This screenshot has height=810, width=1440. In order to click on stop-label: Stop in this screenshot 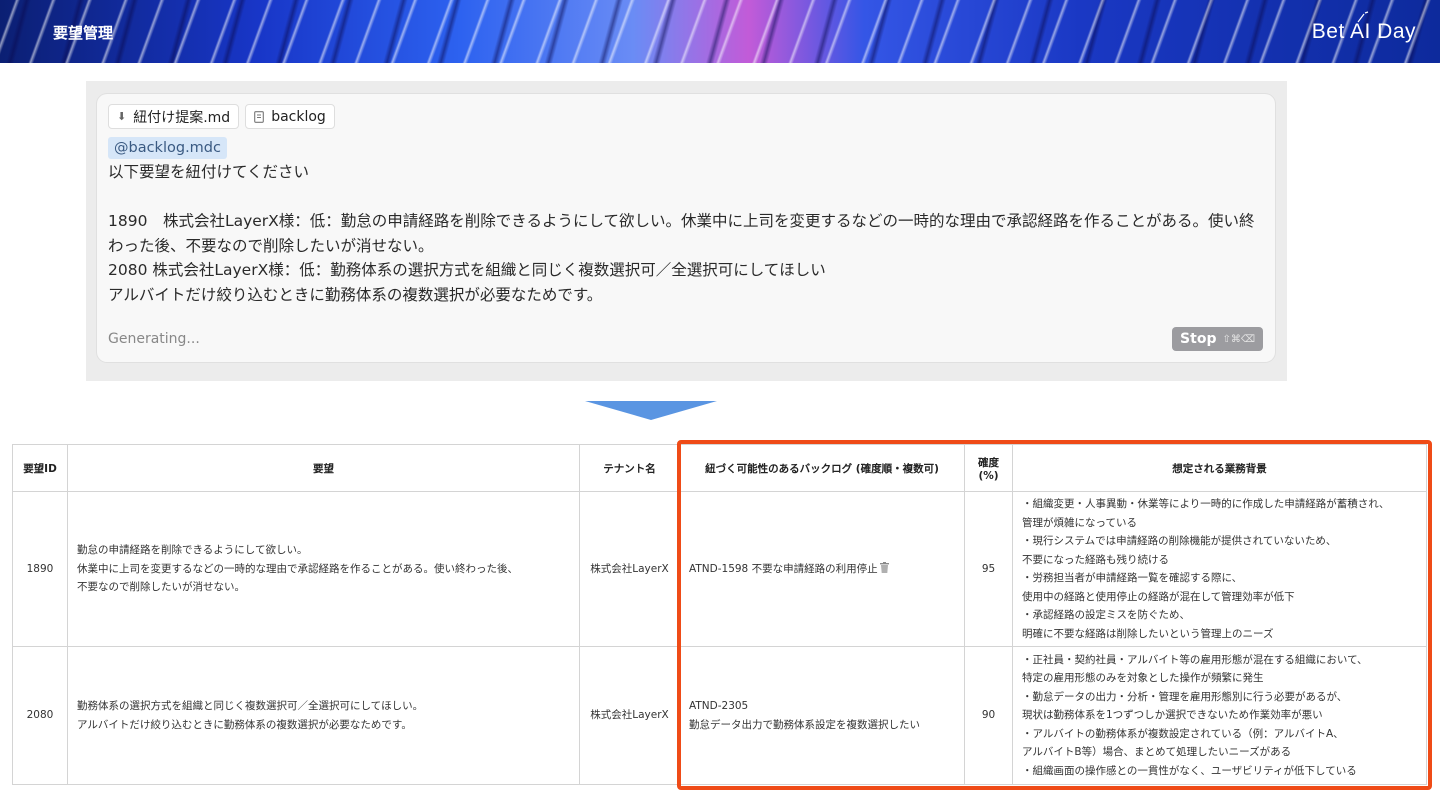, I will do `click(1198, 339)`.